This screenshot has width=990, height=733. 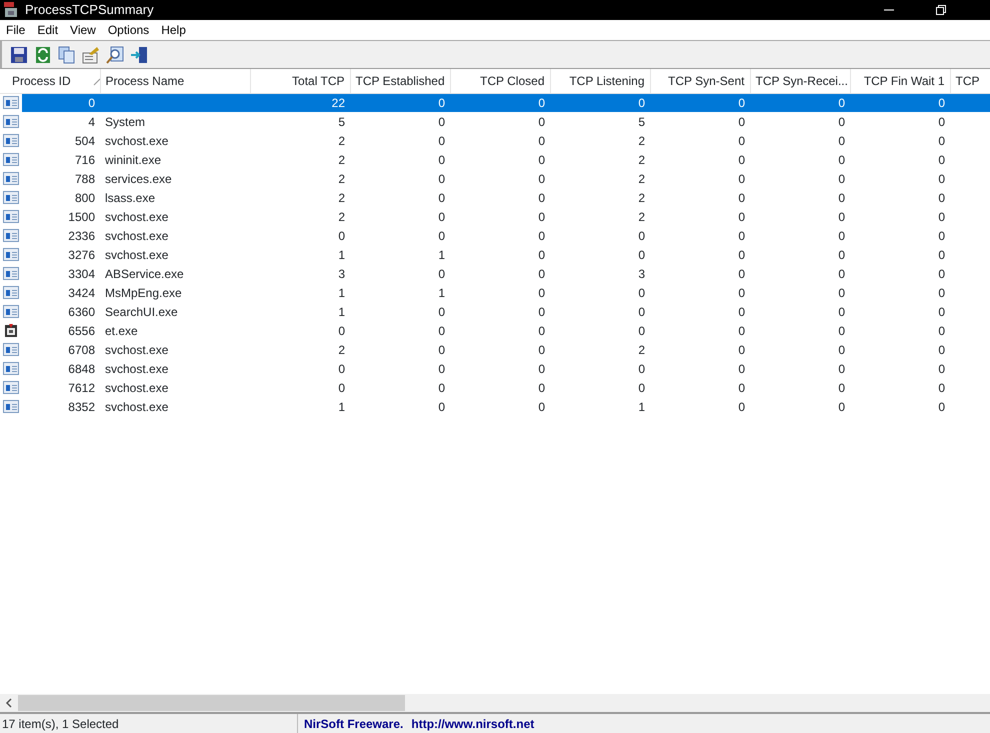 I want to click on menu-item: View, so click(x=83, y=30).